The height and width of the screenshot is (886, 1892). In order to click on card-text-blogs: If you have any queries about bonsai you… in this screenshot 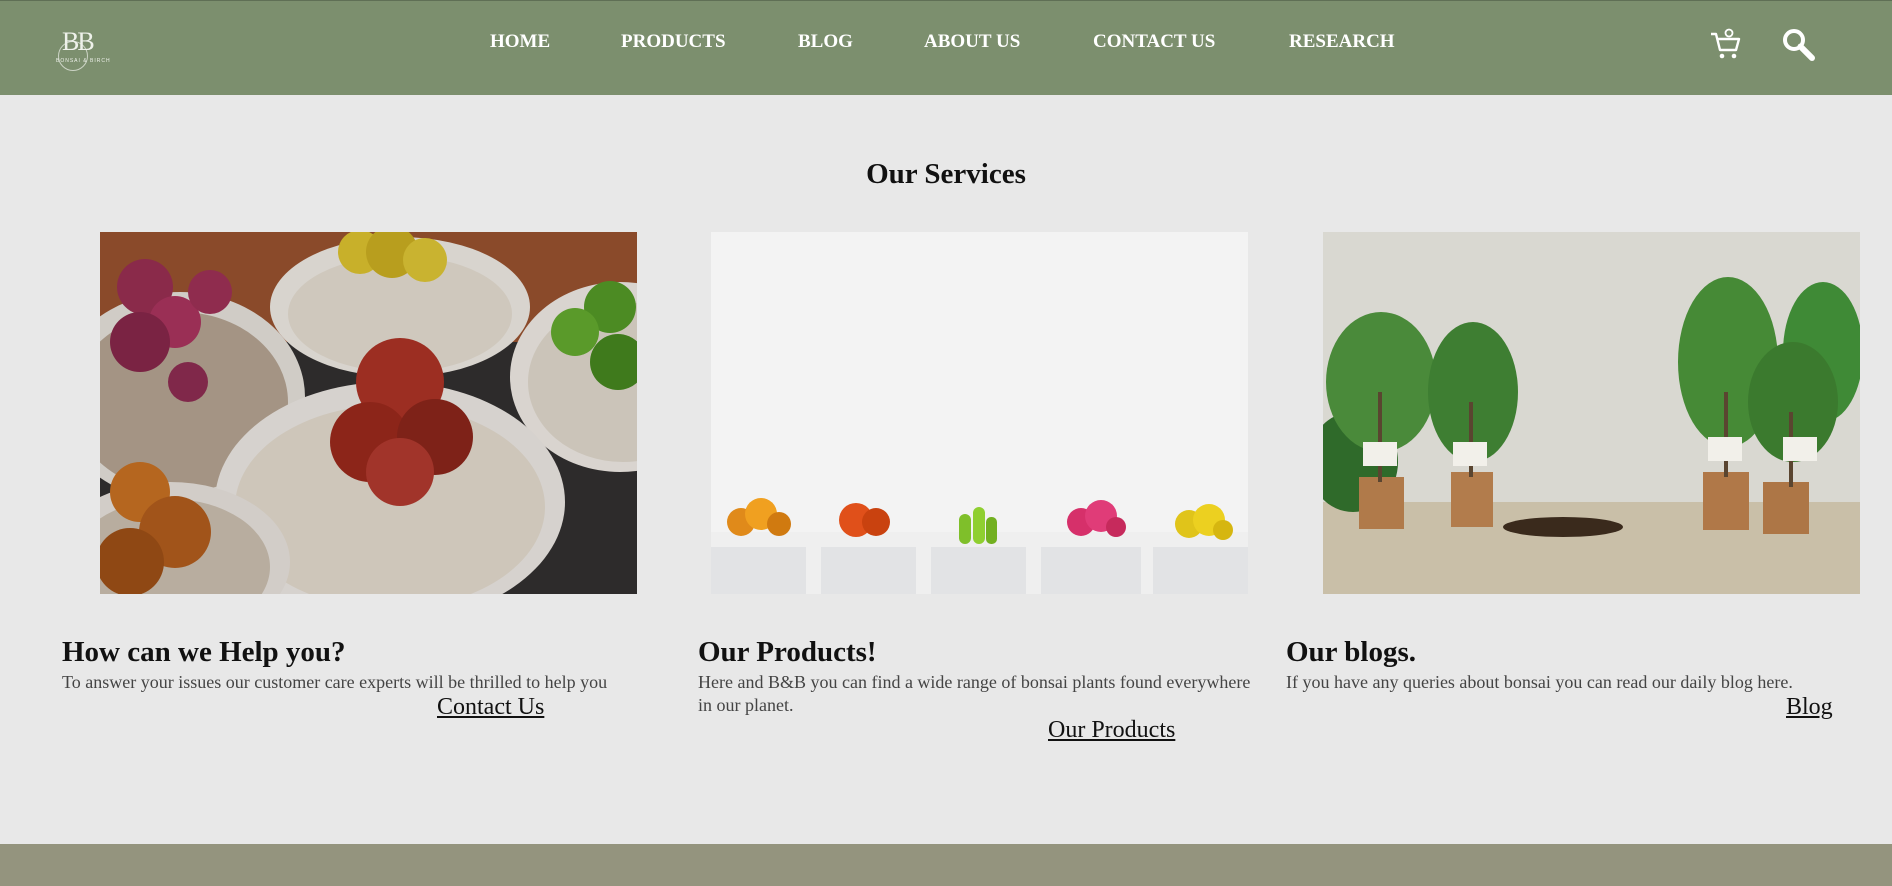, I will do `click(1539, 682)`.